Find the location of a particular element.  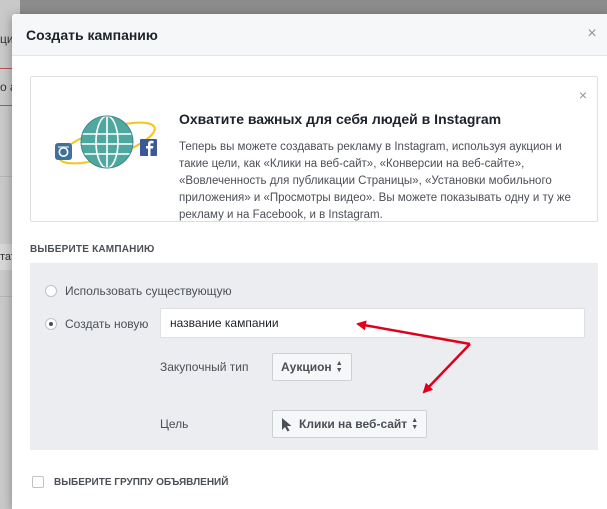

create-new-option: Создать новую is located at coordinates (96, 324).